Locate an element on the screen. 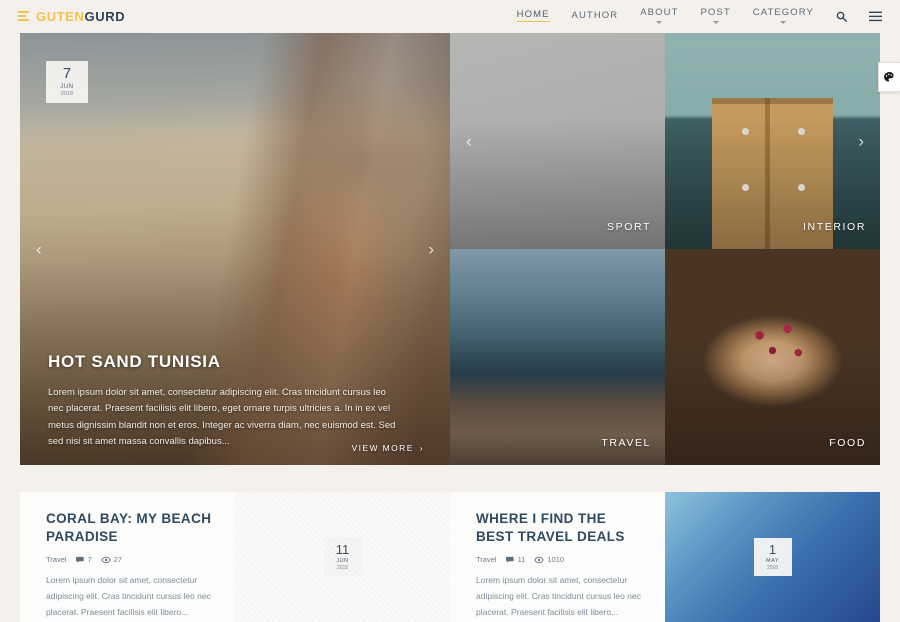  post-comments: 11 is located at coordinates (515, 560).